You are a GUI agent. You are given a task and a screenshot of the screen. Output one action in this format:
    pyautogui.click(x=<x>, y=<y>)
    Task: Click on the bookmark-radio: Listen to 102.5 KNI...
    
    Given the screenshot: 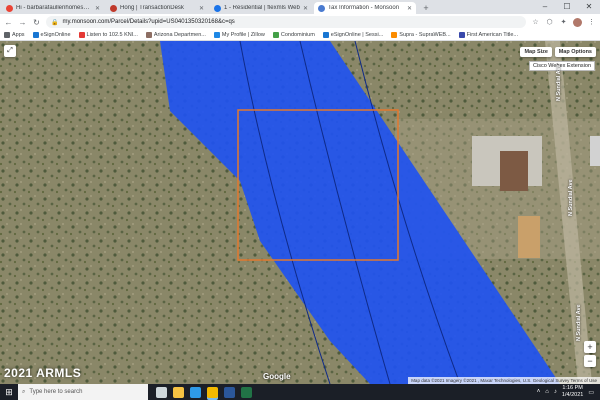 What is the action you would take?
    pyautogui.click(x=108, y=35)
    